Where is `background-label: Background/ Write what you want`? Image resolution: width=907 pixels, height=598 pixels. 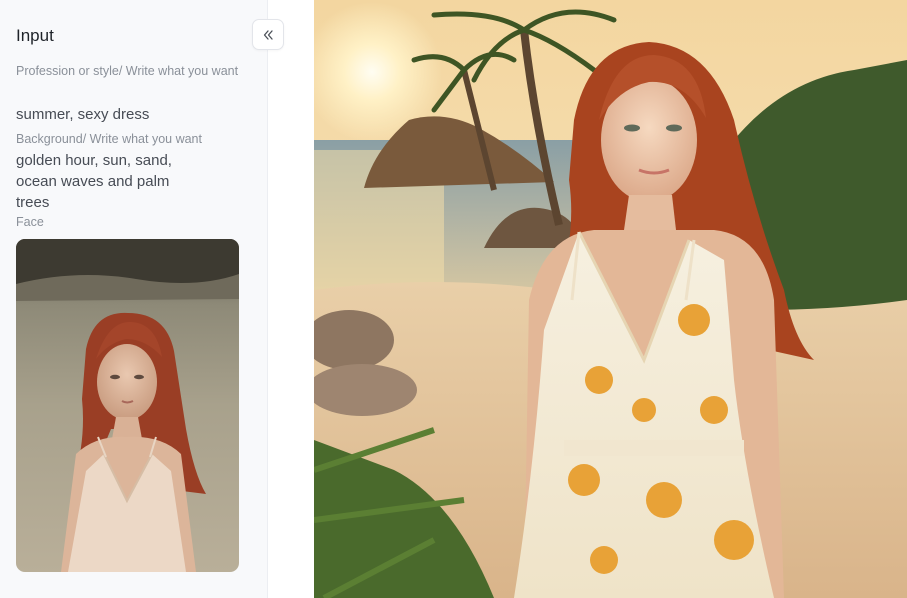 background-label: Background/ Write what you want is located at coordinates (109, 139).